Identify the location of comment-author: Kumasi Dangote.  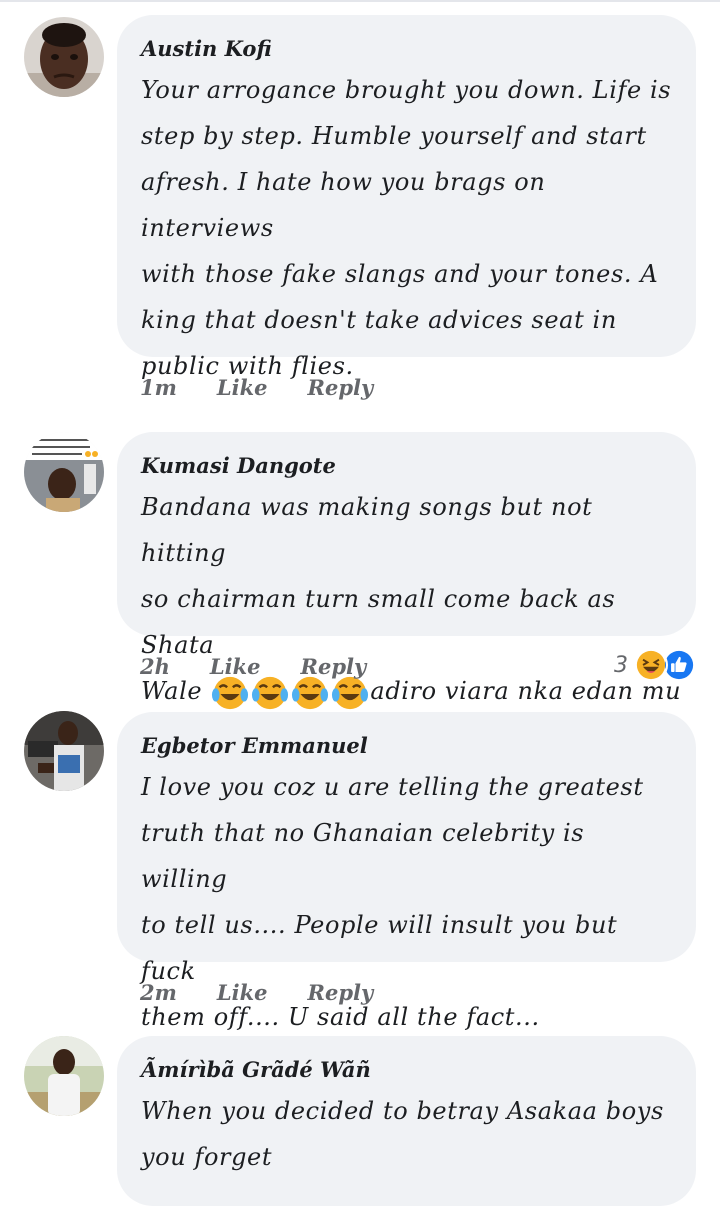
(406, 466).